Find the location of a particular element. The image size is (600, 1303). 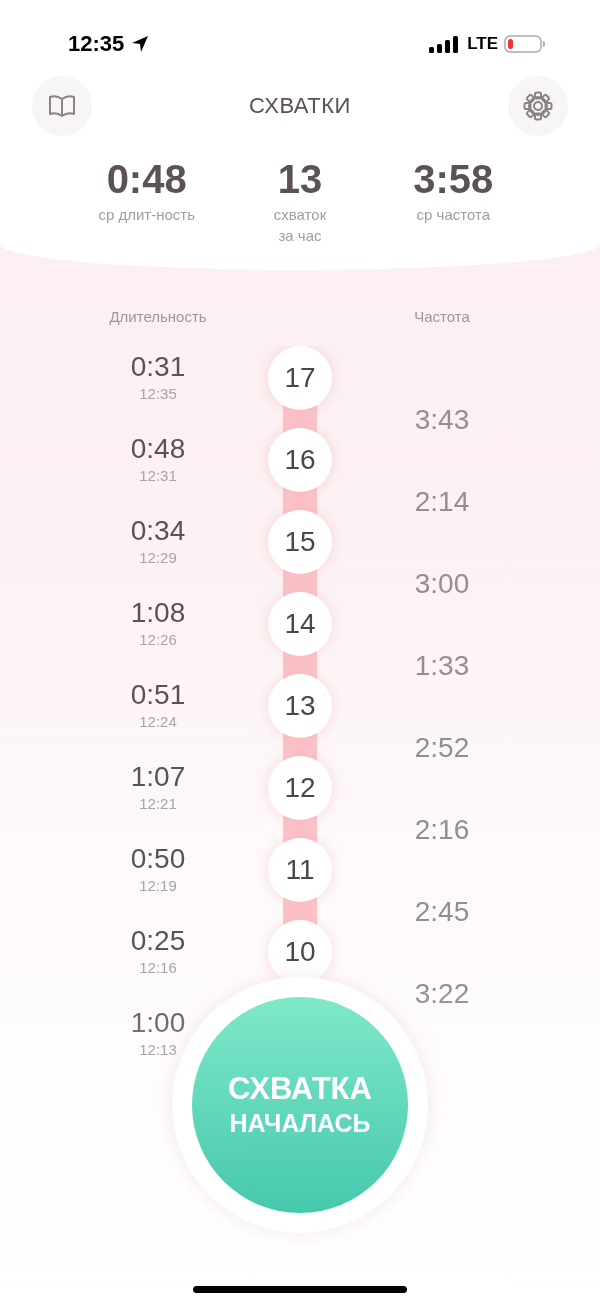

start-time: 12:29 is located at coordinates (158, 558).